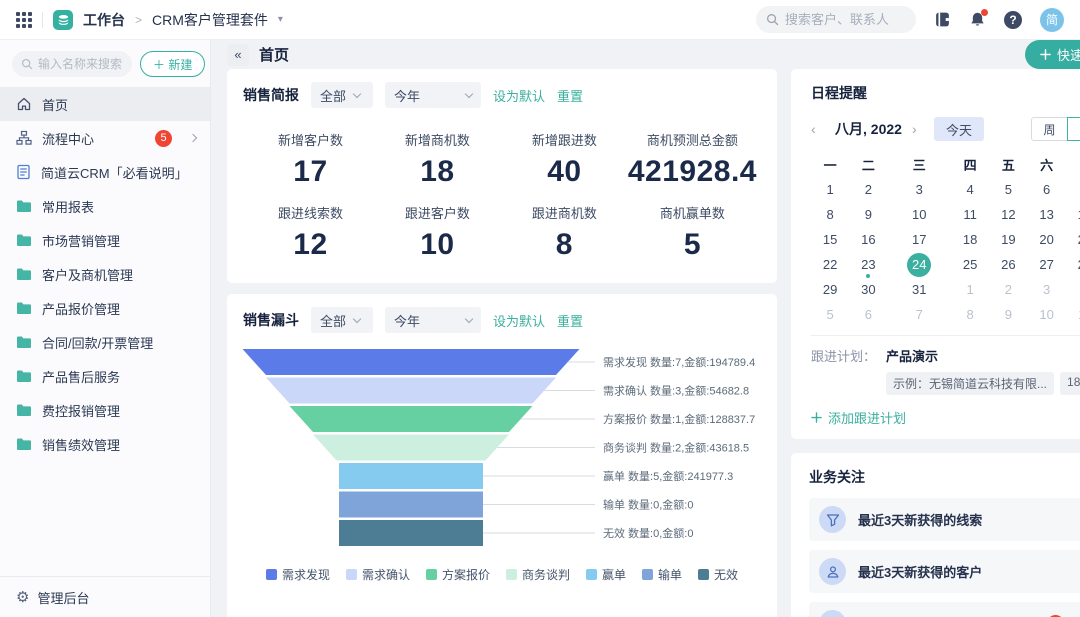  What do you see at coordinates (105, 410) in the screenshot?
I see `sidebar-item-费控报销管理: 费控报销管理` at bounding box center [105, 410].